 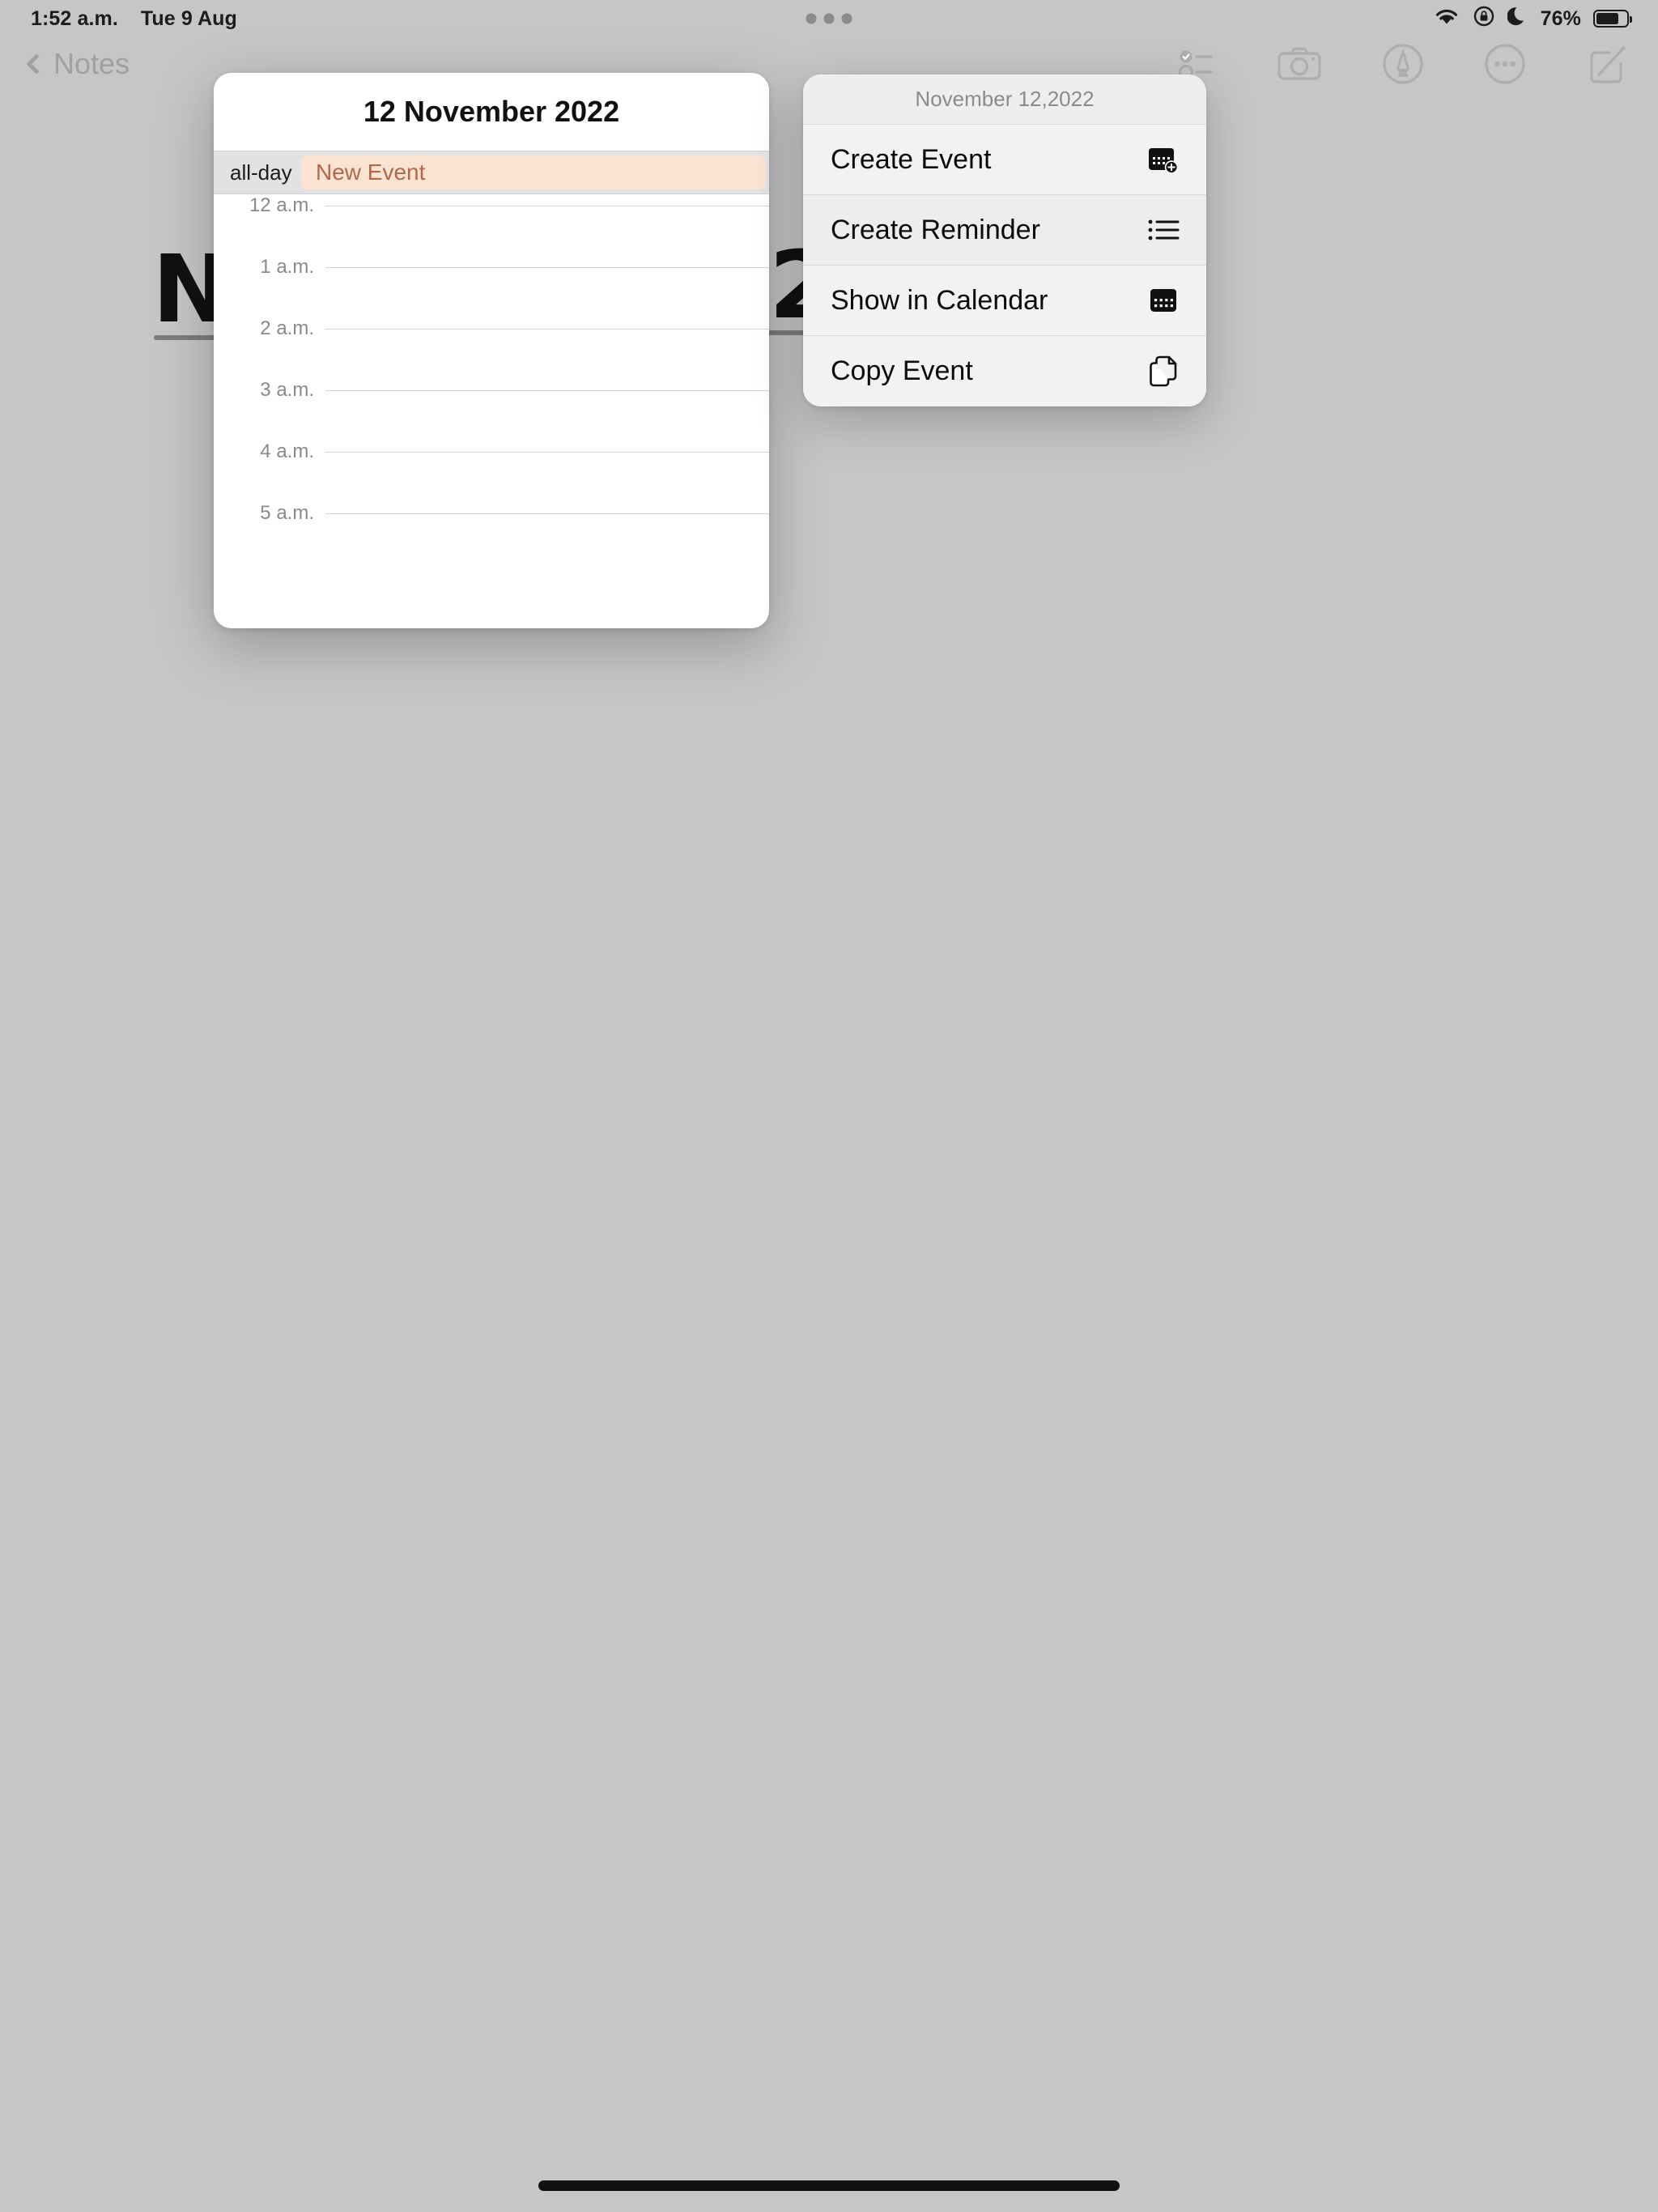 I want to click on status-time: 1:52 a.m., so click(x=74, y=18).